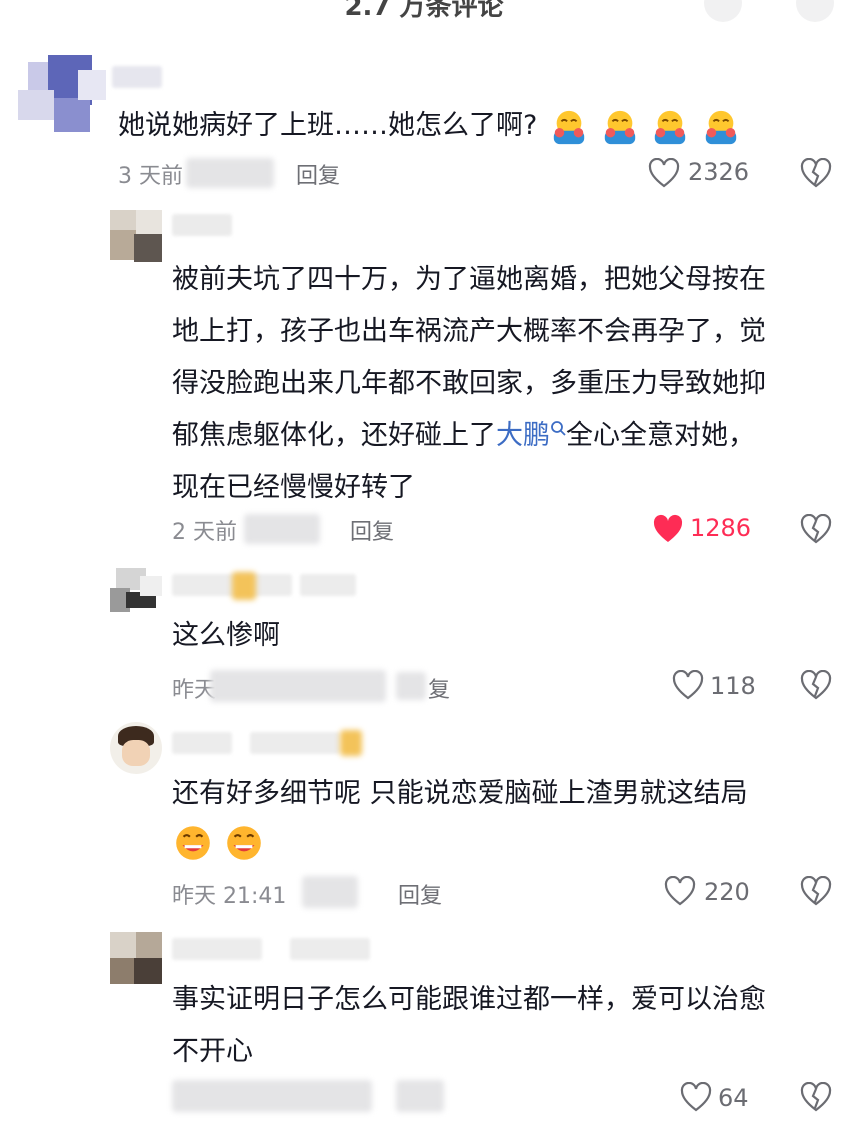  I want to click on hug-emoji-group, so click(643, 127).